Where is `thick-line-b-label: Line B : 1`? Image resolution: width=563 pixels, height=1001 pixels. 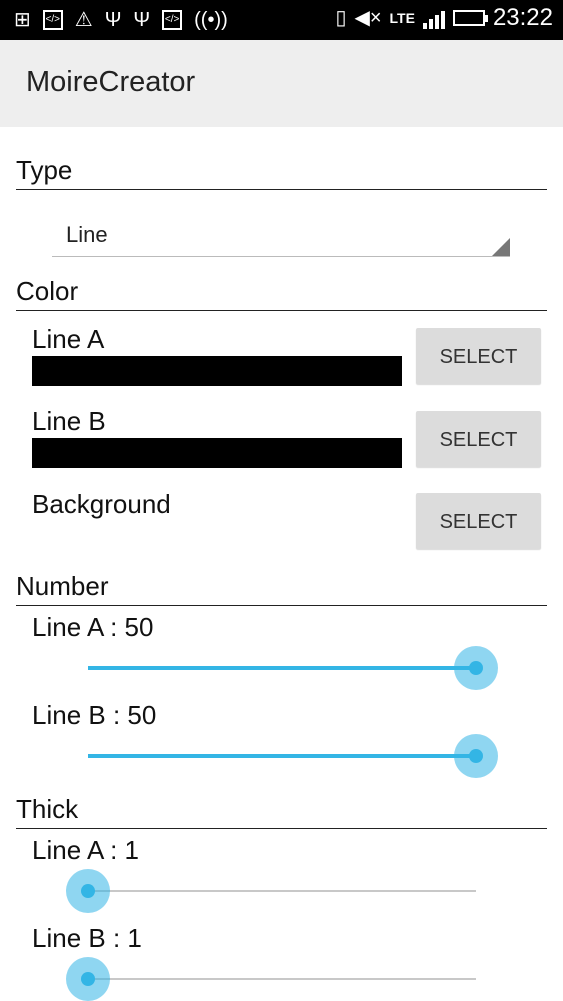
thick-line-b-label: Line B : 1 is located at coordinates (87, 938).